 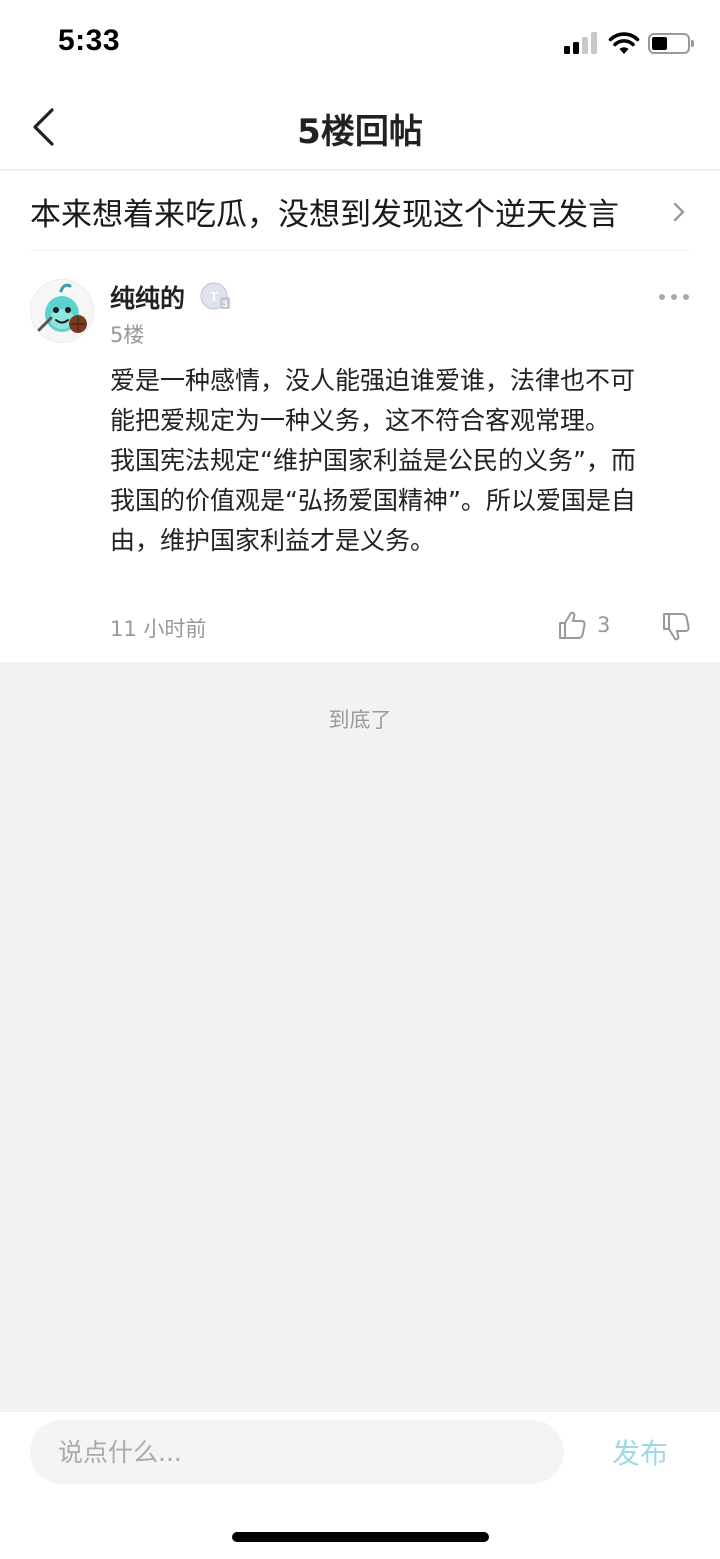 What do you see at coordinates (624, 43) in the screenshot?
I see `wifi-icon` at bounding box center [624, 43].